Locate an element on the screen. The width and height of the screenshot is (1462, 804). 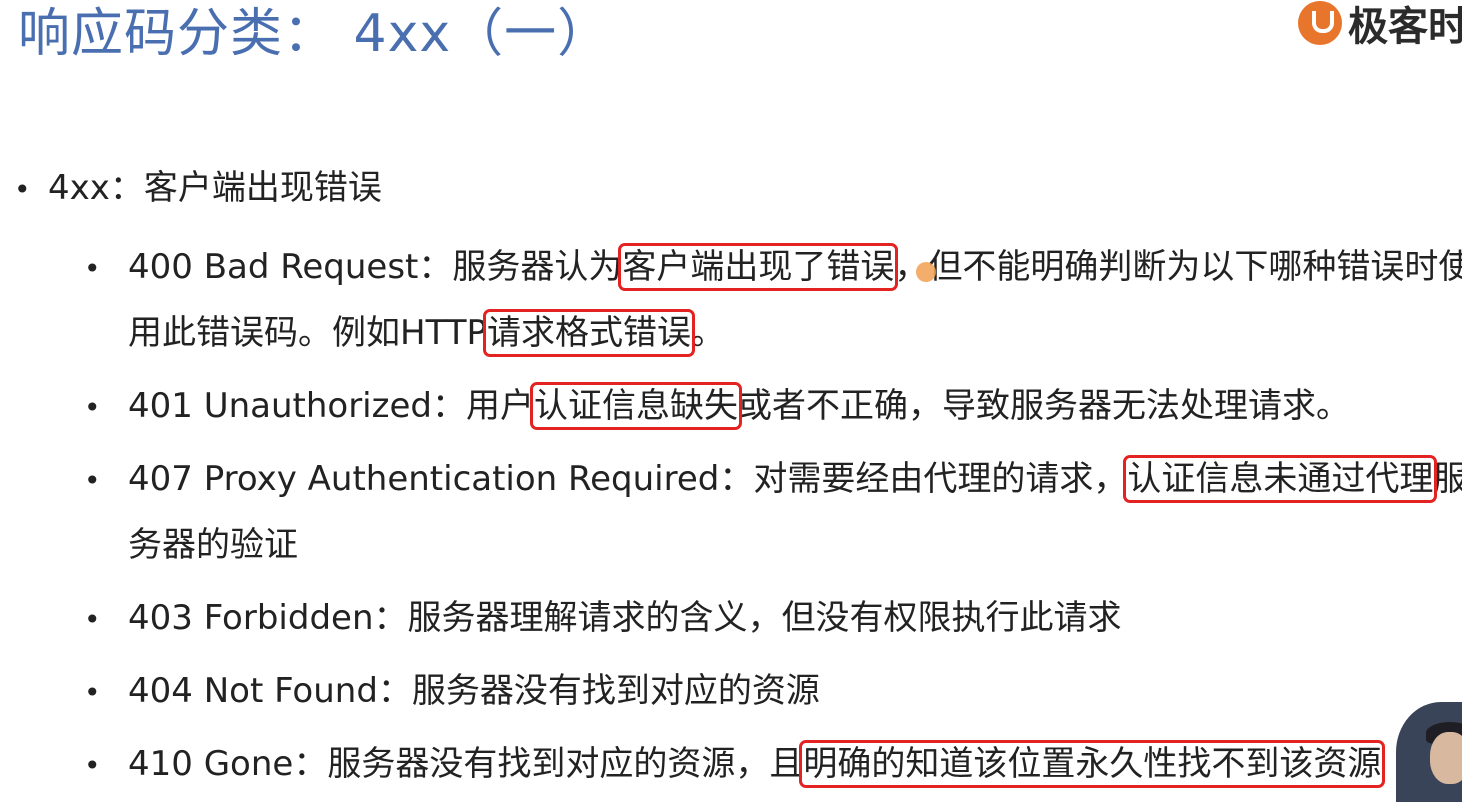
status-403: 403 Forbidden：服务器理解请求的含义，但没有权限执行此请求 is located at coordinates (773, 618).